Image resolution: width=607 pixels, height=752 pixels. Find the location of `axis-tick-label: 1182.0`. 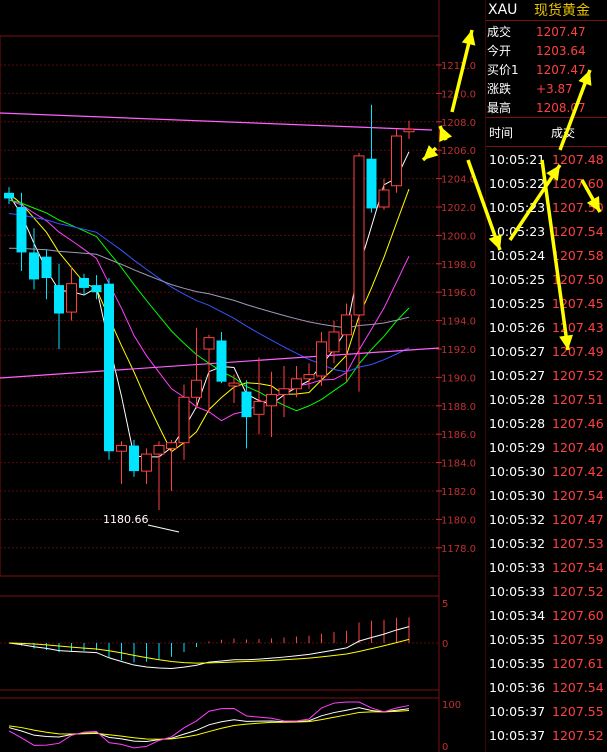

axis-tick-label: 1182.0 is located at coordinates (458, 492).